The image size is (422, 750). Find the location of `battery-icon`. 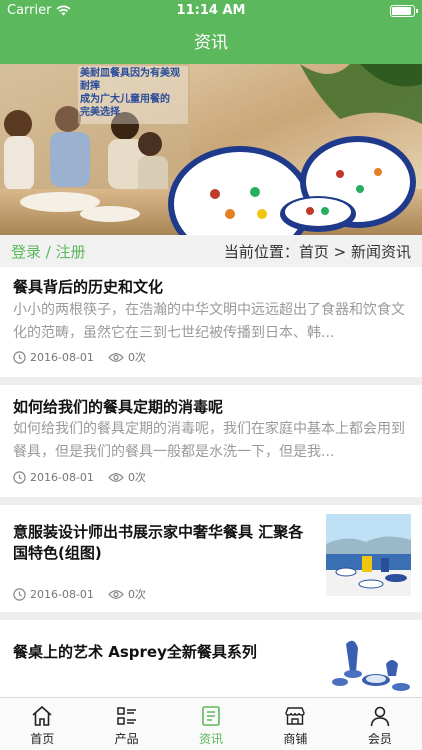

battery-icon is located at coordinates (404, 11).